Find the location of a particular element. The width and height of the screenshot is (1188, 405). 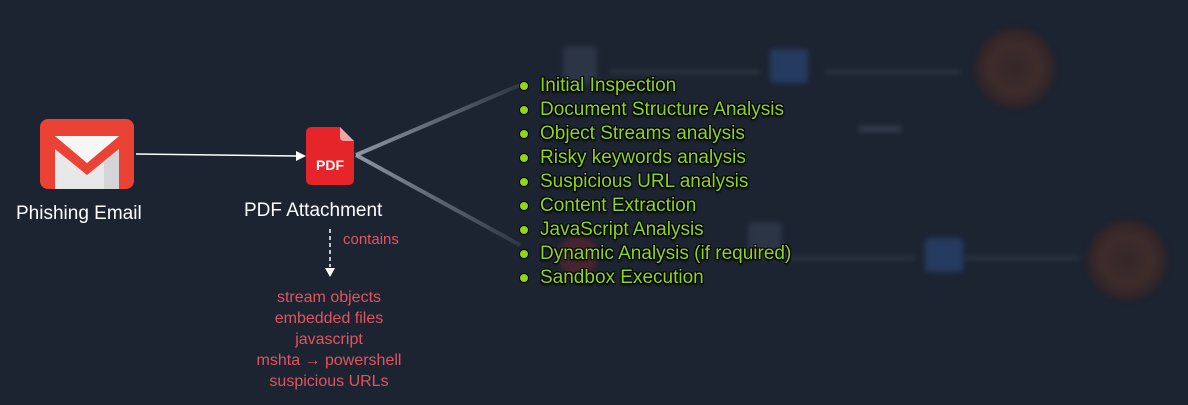

pdf-content-item: javascript is located at coordinates (329, 339).